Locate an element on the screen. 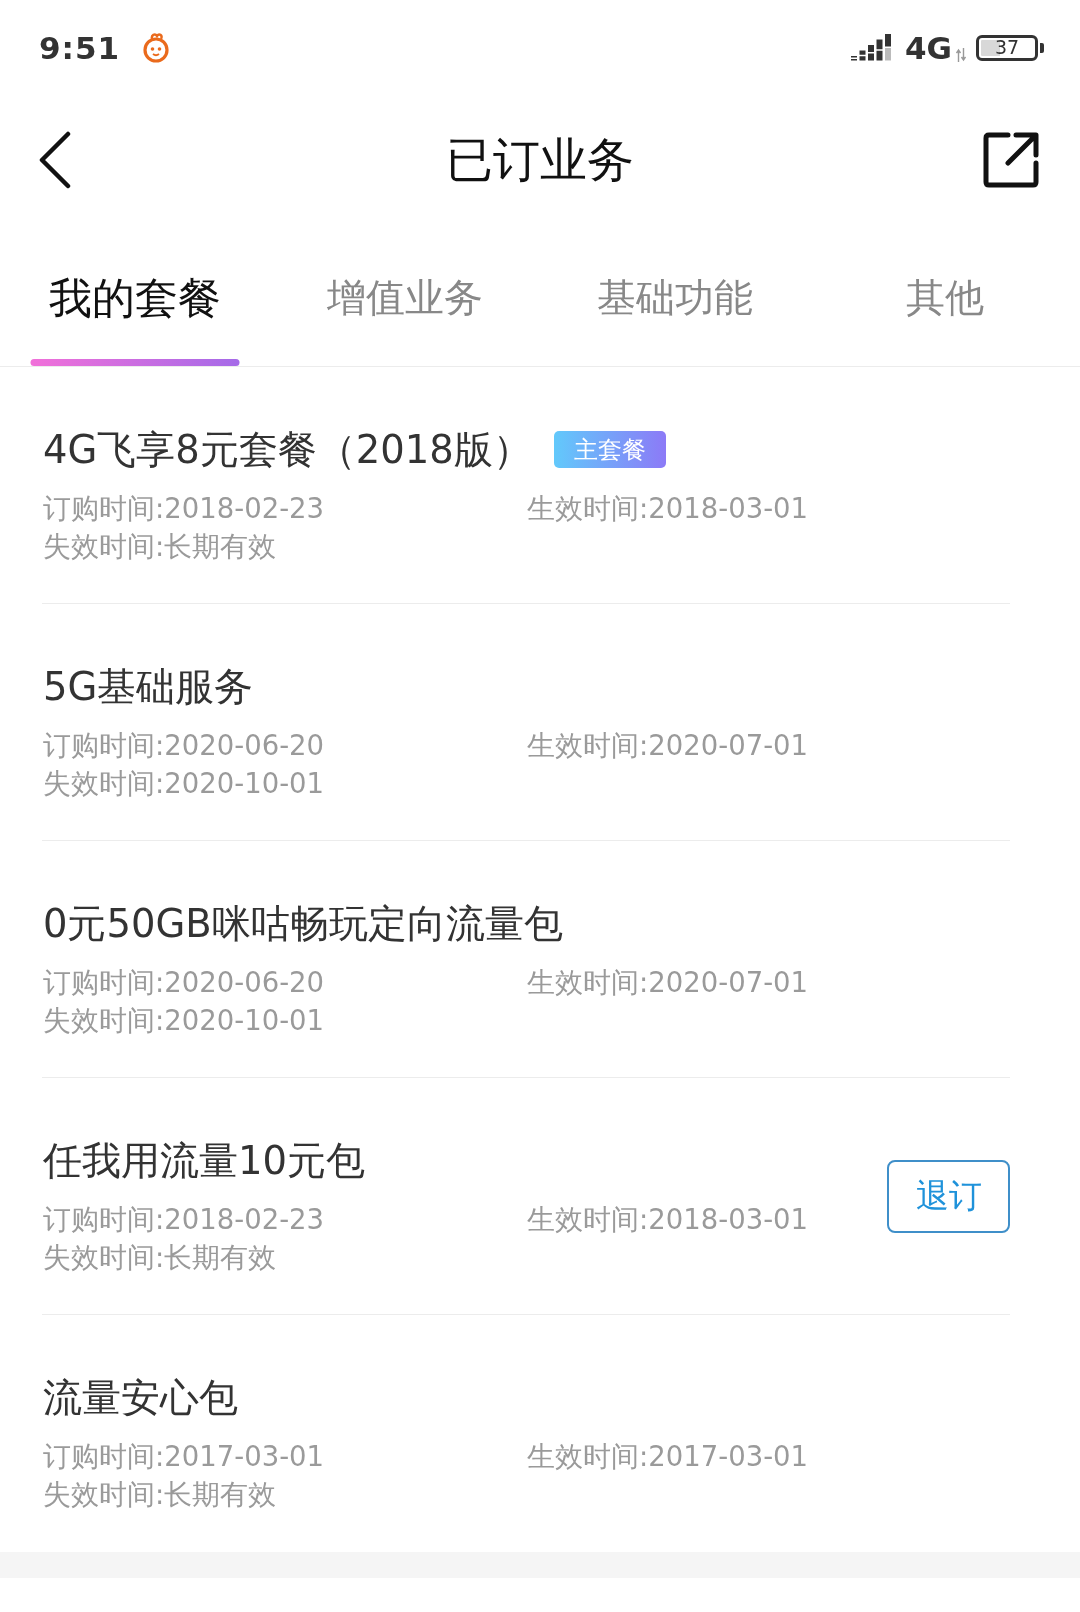 The height and width of the screenshot is (1612, 1080). back-button is located at coordinates (55, 160).